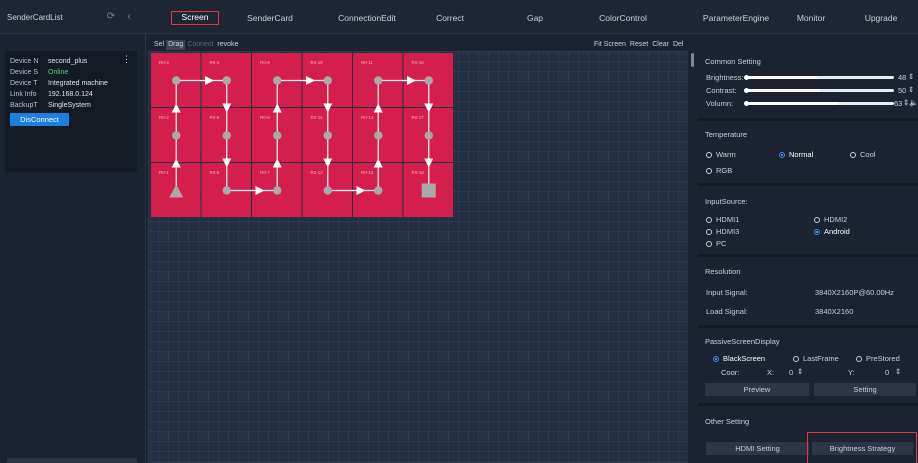 This screenshot has height=463, width=918. Describe the element at coordinates (164, 172) in the screenshot. I see `cell-label: R0-1` at that location.